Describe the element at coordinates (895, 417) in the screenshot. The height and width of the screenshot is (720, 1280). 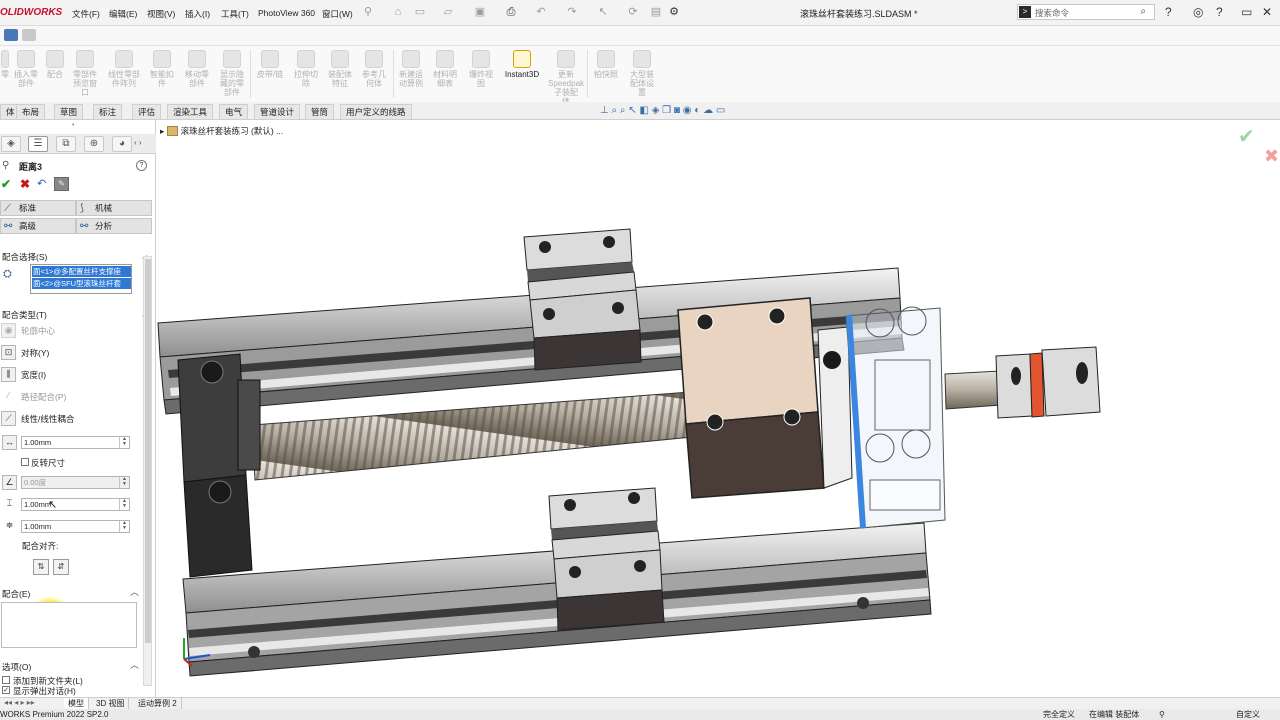
I see `sfu-flange-nut` at that location.